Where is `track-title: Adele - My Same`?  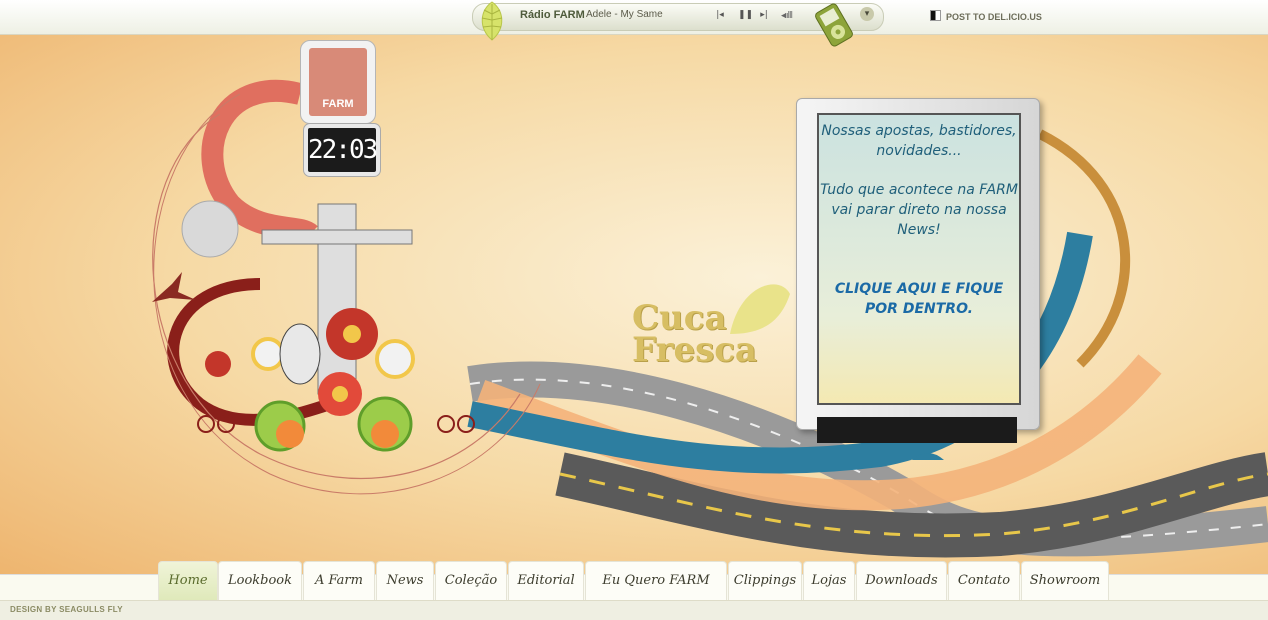 track-title: Adele - My Same is located at coordinates (624, 14).